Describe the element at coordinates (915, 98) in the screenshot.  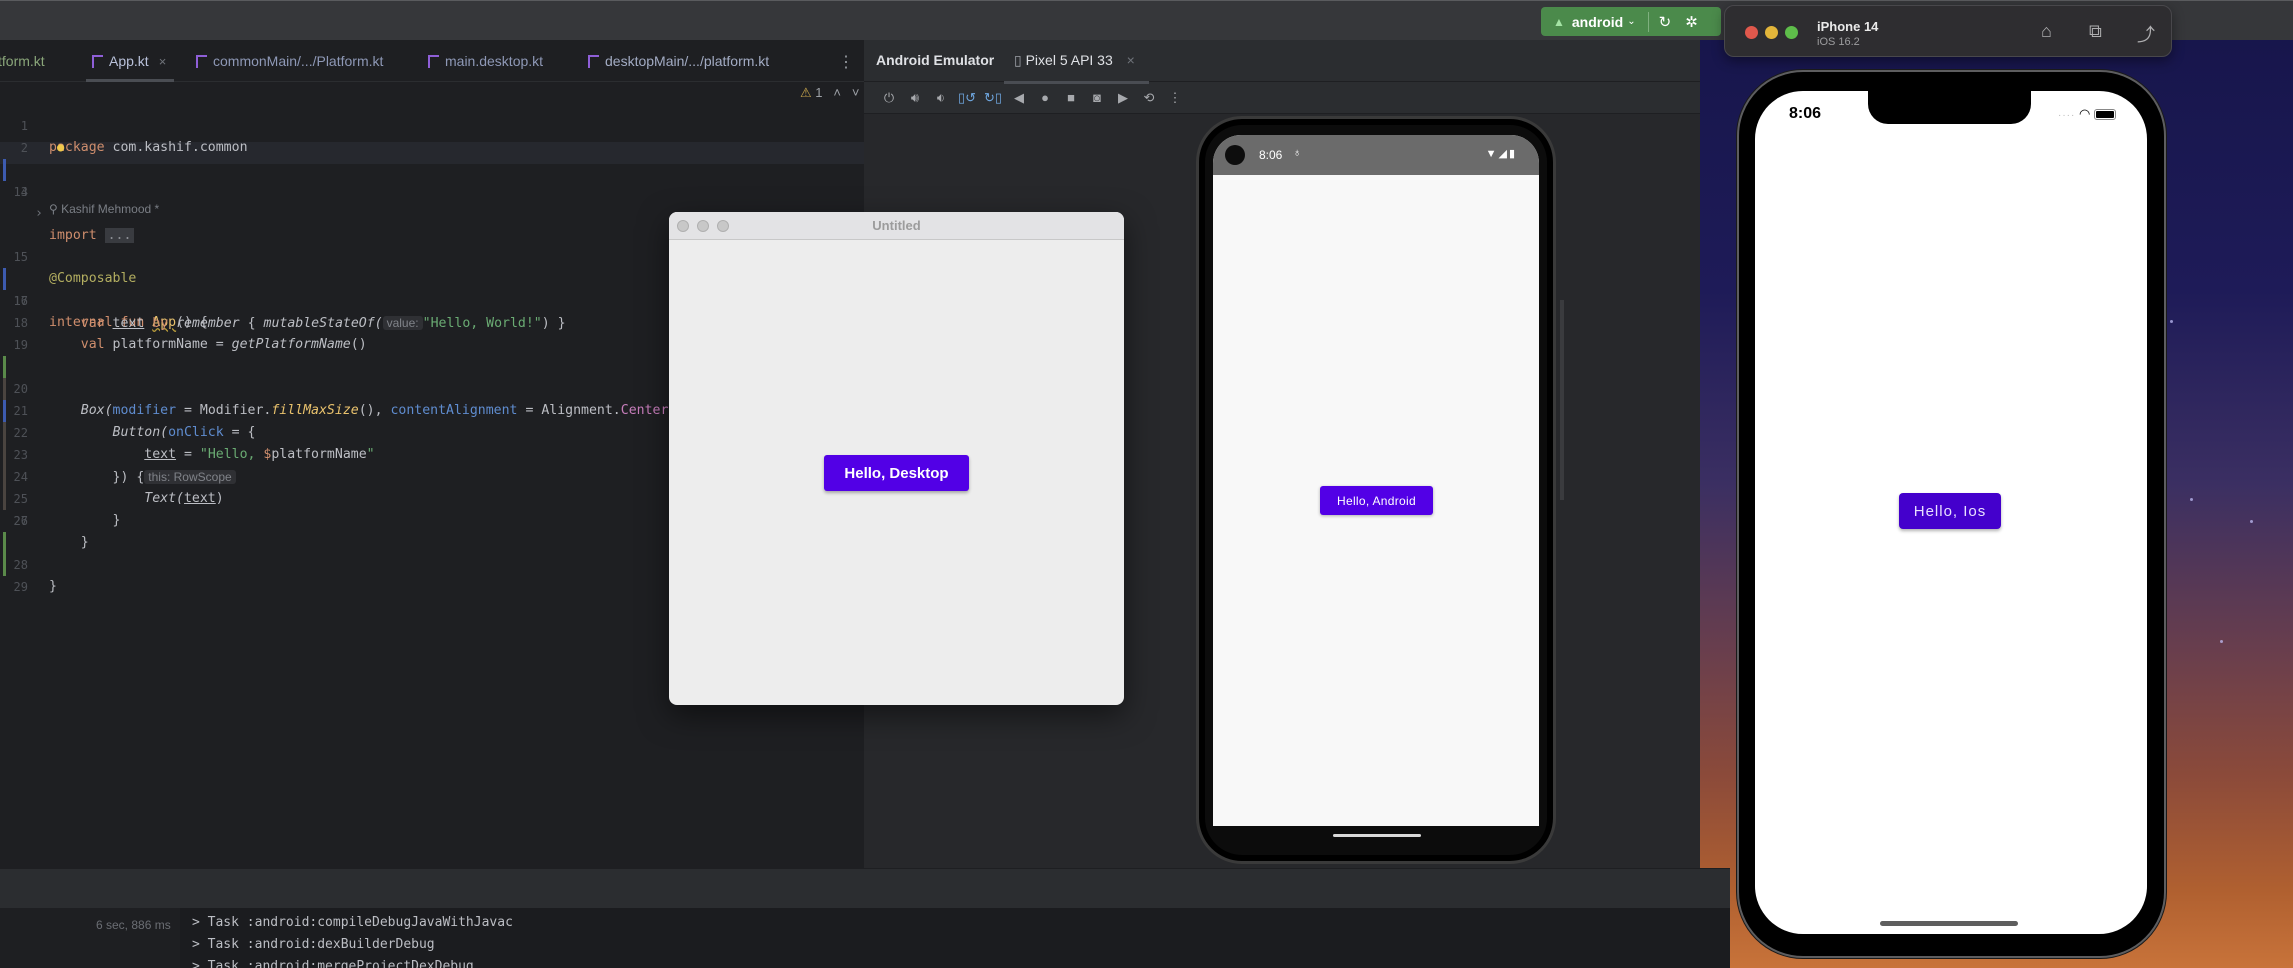
I see `volume-up-icon: 🔊︎` at that location.